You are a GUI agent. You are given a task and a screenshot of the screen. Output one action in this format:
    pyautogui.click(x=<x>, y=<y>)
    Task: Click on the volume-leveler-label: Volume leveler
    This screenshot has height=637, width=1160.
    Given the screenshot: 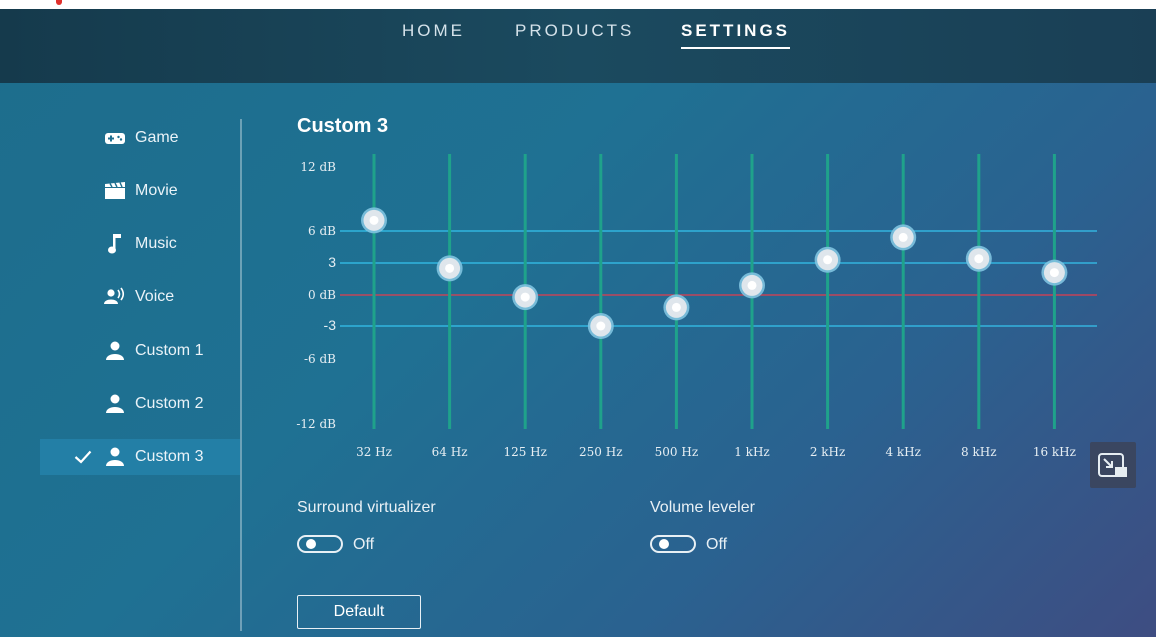 What is the action you would take?
    pyautogui.click(x=702, y=507)
    